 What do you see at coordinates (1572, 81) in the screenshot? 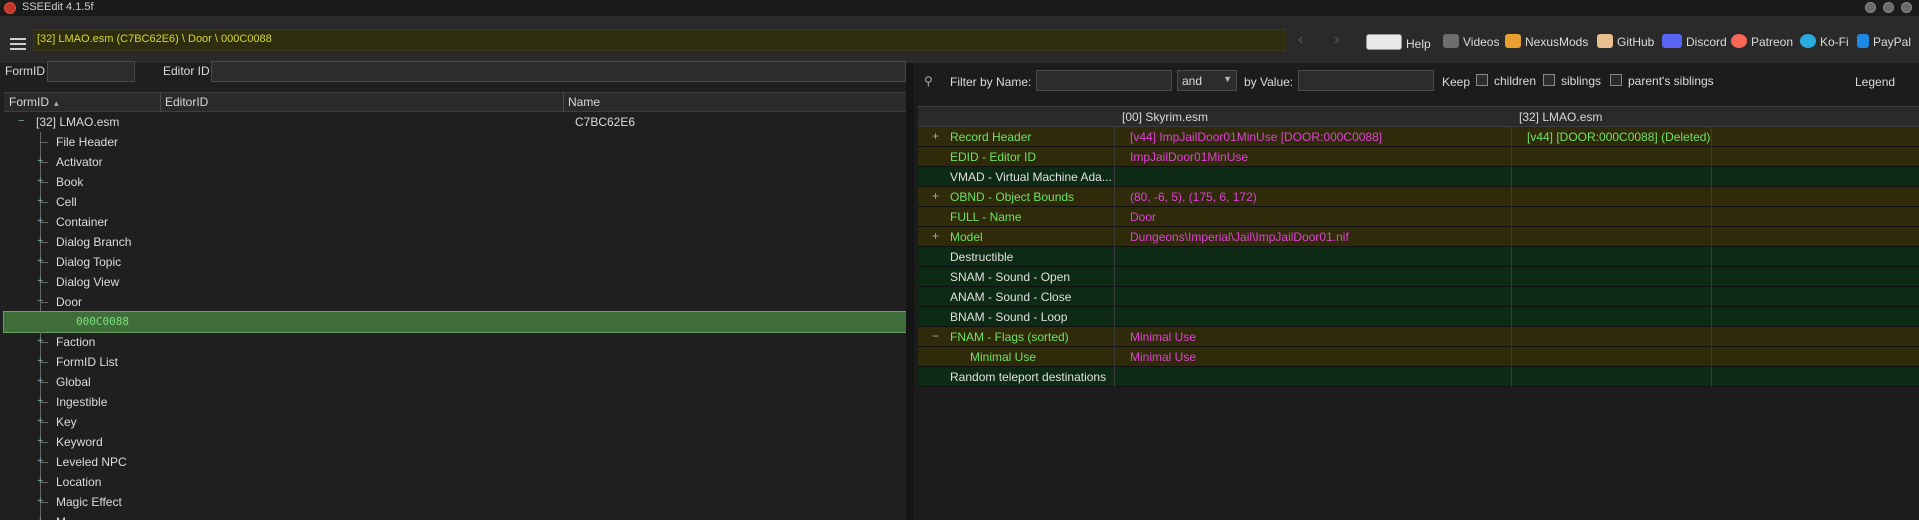
I see `keep-siblings-checkbox: siblings` at bounding box center [1572, 81].